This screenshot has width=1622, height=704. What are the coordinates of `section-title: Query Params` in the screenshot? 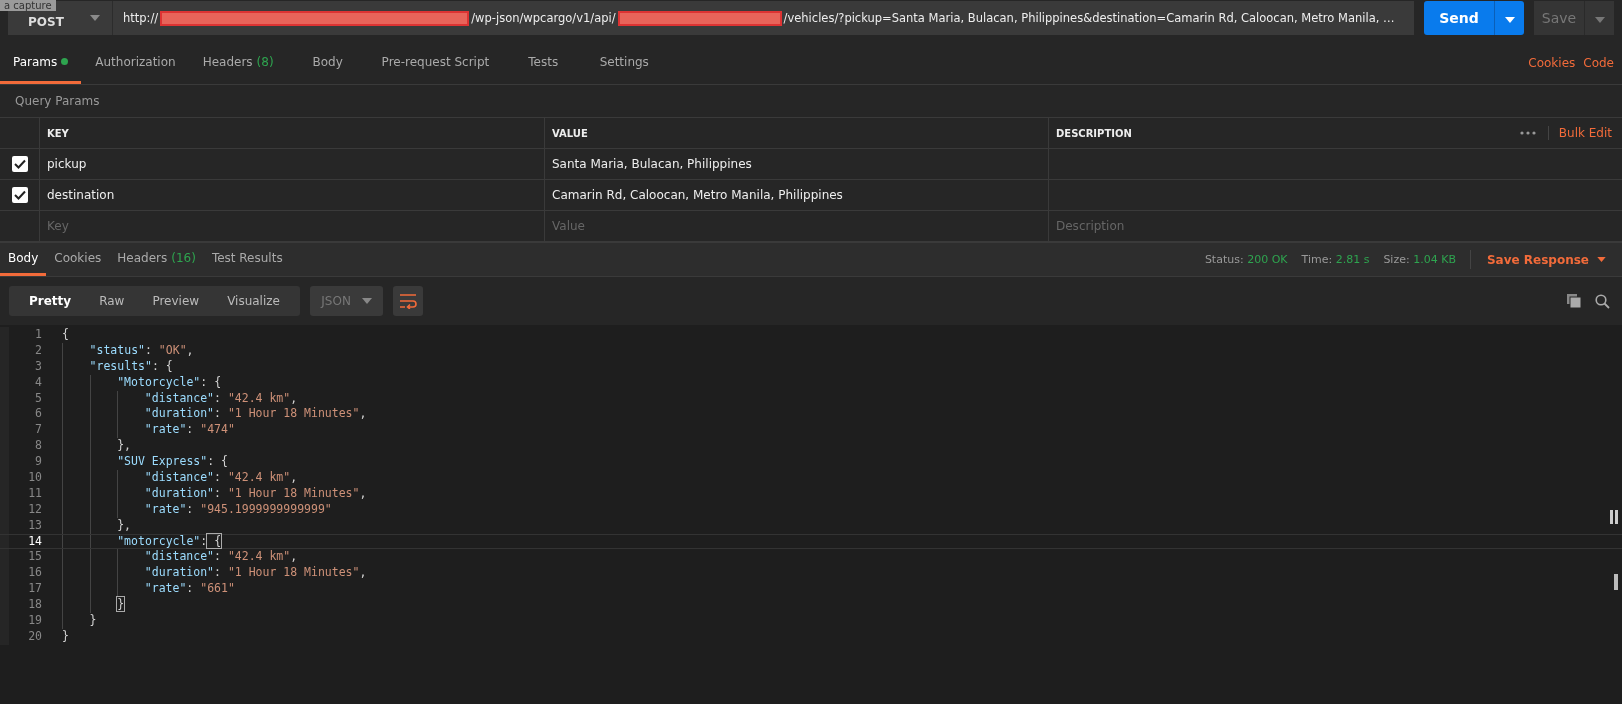 It's located at (57, 101).